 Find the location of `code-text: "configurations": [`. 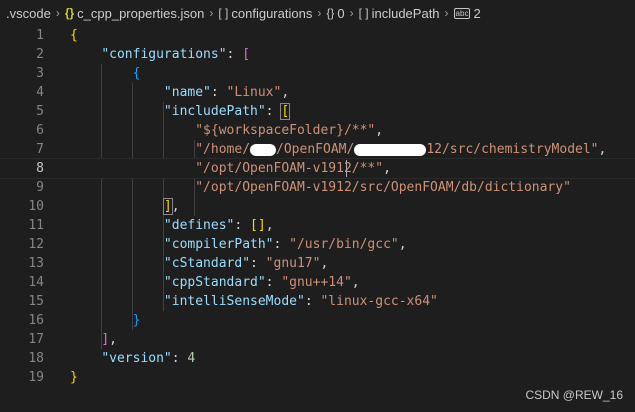

code-text: "configurations": [ is located at coordinates (176, 54).